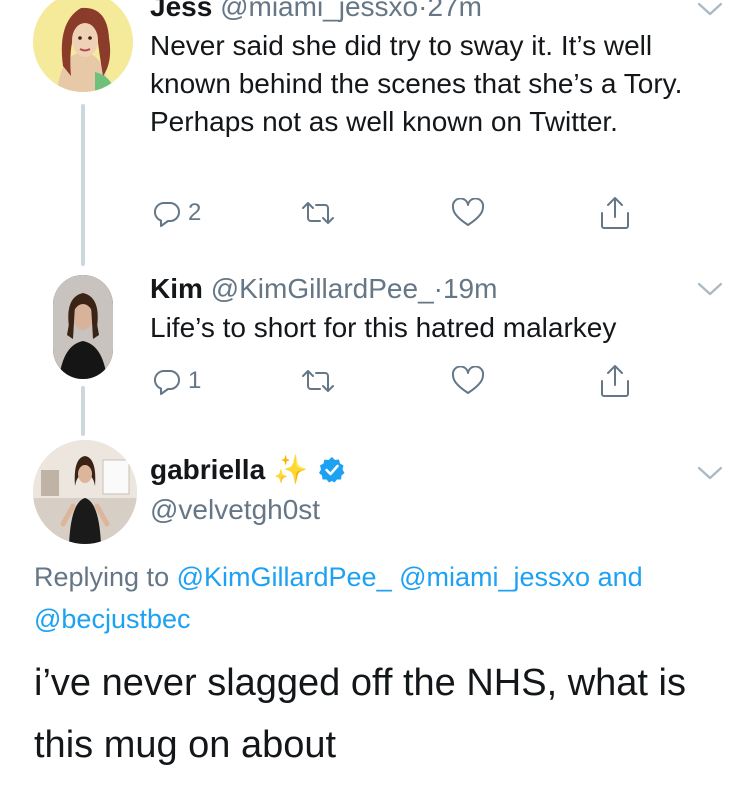 The width and height of the screenshot is (746, 796). What do you see at coordinates (83, 46) in the screenshot?
I see `avatar-jess` at bounding box center [83, 46].